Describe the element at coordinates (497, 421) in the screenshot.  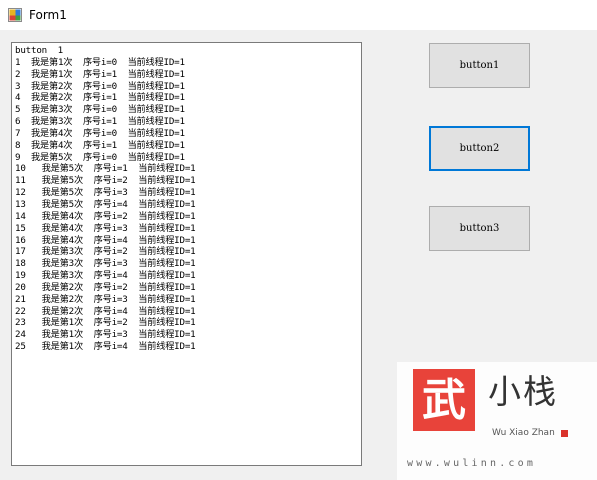
I see `watermark: 武 小栈 Wu Xiao Zhan www.wulinn.com` at that location.